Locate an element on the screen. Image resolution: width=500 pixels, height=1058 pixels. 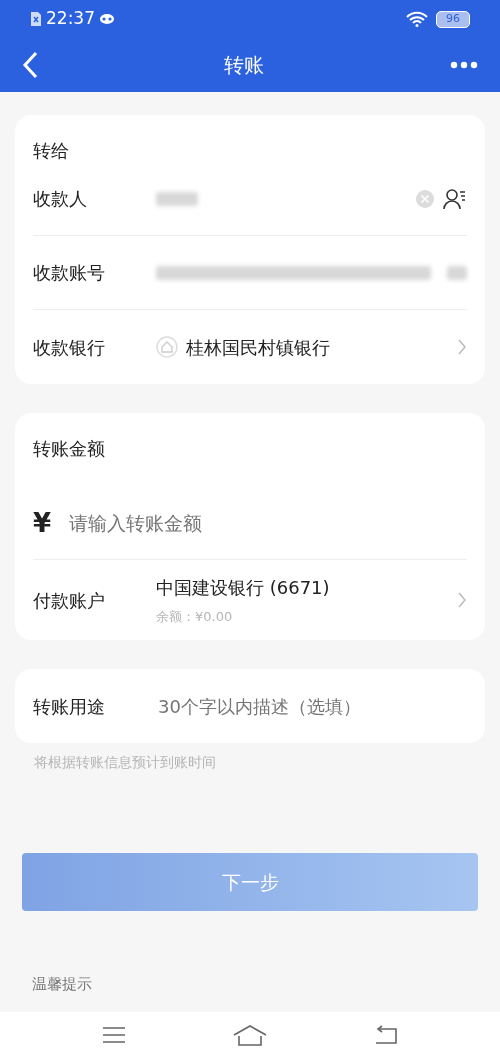
balance-text: 余额：¥0.00 is located at coordinates (195, 616).